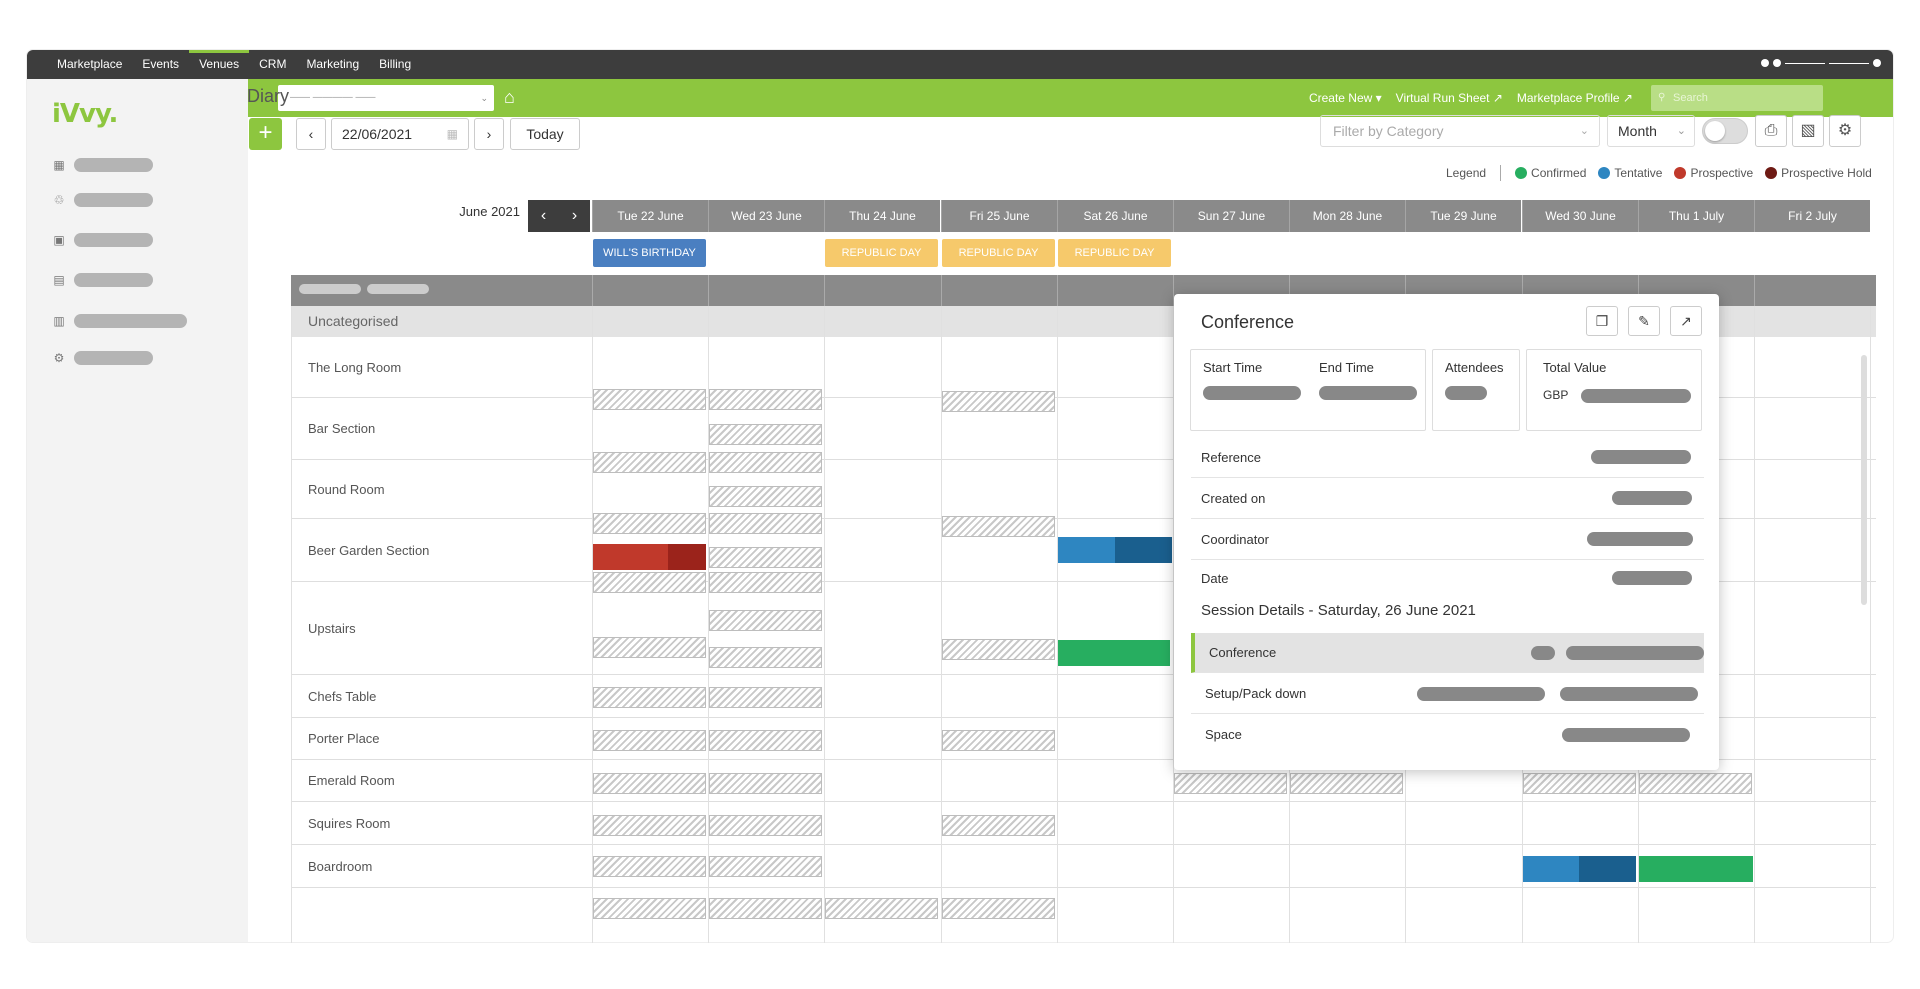  Describe the element at coordinates (1447, 653) in the screenshot. I see `session-row-conference: Conference` at that location.